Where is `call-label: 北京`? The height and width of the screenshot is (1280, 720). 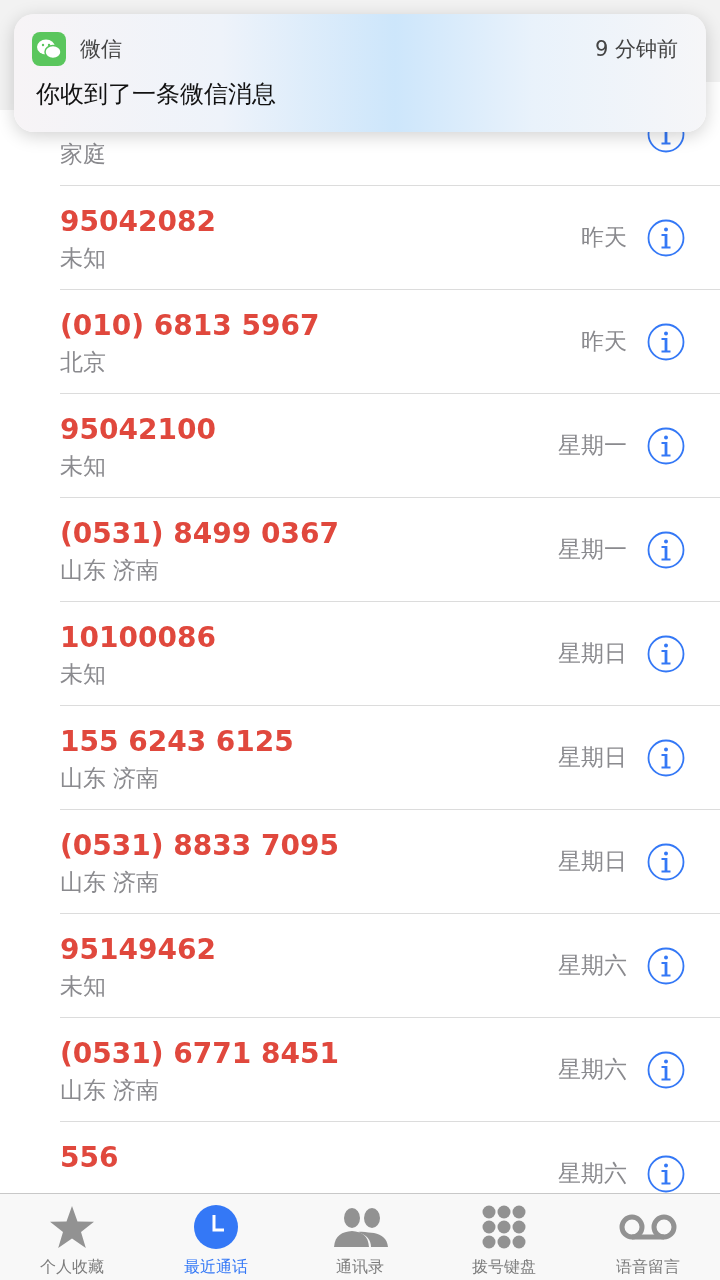 call-label: 北京 is located at coordinates (83, 362).